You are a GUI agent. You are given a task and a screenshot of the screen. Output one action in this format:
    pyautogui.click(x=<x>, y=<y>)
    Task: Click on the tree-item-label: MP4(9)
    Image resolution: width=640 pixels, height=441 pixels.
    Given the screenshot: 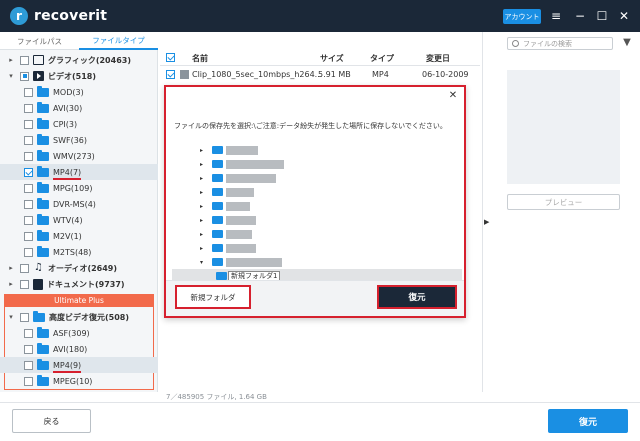 What is the action you would take?
    pyautogui.click(x=67, y=367)
    